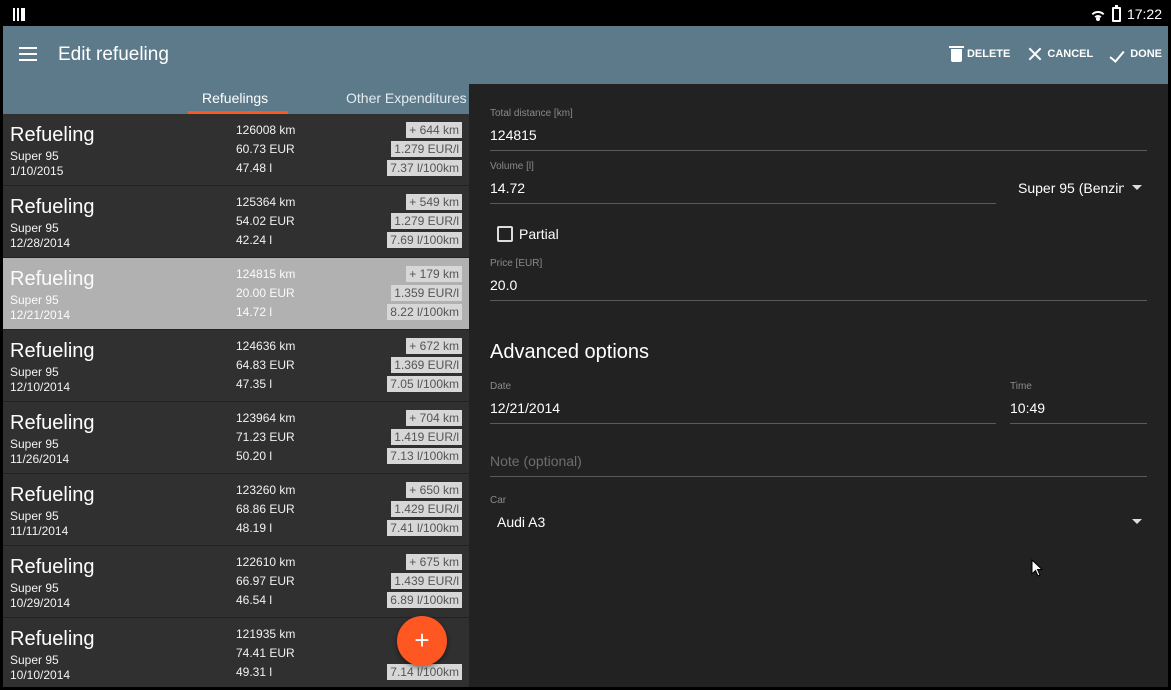  I want to click on item-date: 10/29/2014, so click(40, 603).